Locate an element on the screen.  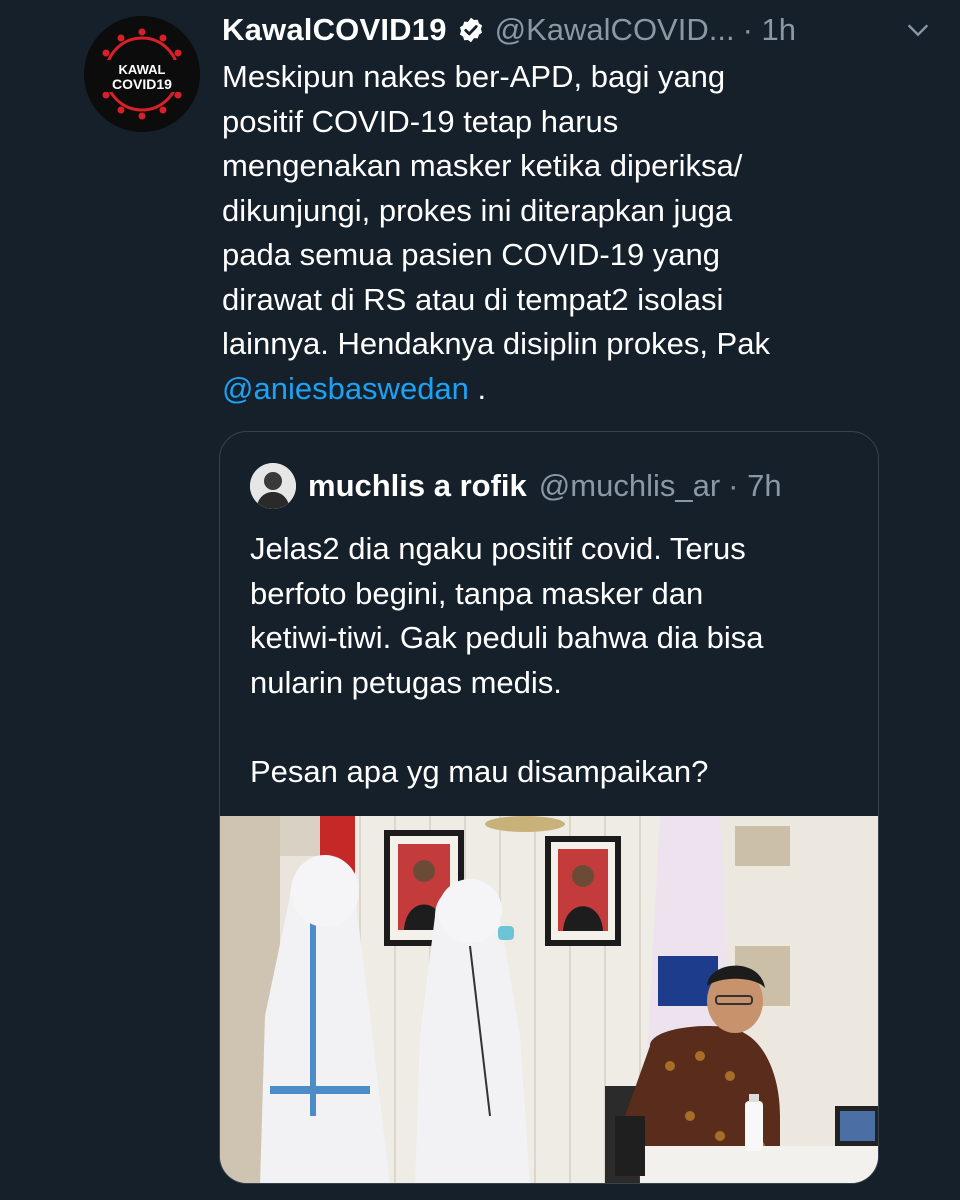
quoted-handle: @muchlis_ar is located at coordinates (629, 486).